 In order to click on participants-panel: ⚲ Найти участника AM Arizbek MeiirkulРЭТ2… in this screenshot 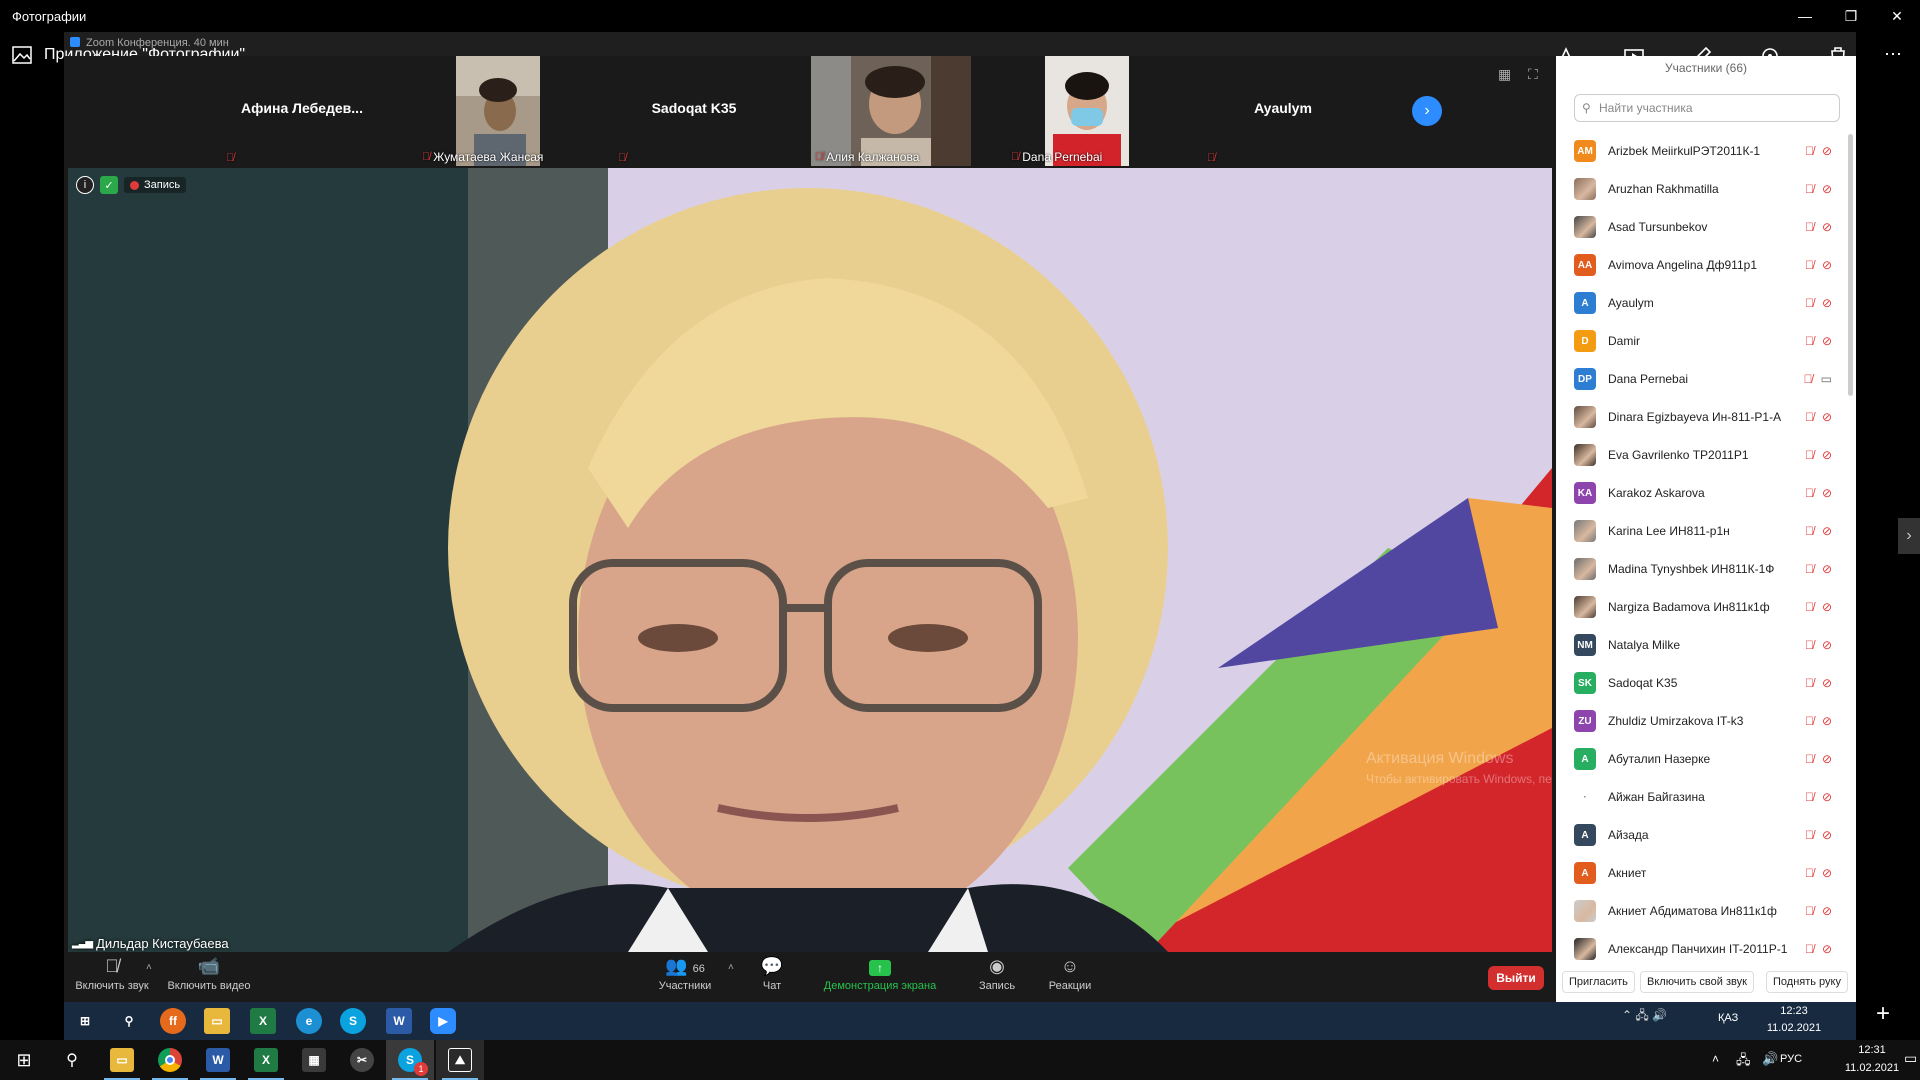, I will do `click(1706, 541)`.